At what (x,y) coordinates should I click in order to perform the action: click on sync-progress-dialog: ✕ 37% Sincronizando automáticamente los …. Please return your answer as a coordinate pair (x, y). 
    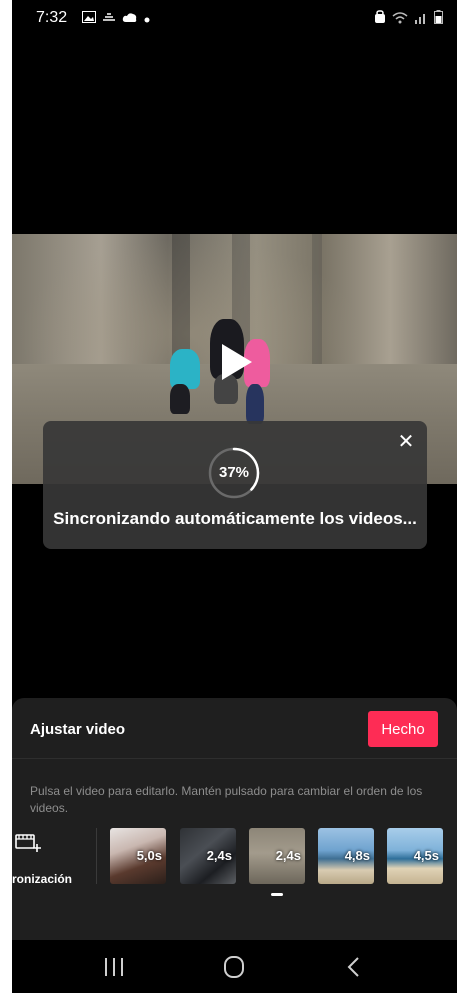
    Looking at the image, I should click on (235, 485).